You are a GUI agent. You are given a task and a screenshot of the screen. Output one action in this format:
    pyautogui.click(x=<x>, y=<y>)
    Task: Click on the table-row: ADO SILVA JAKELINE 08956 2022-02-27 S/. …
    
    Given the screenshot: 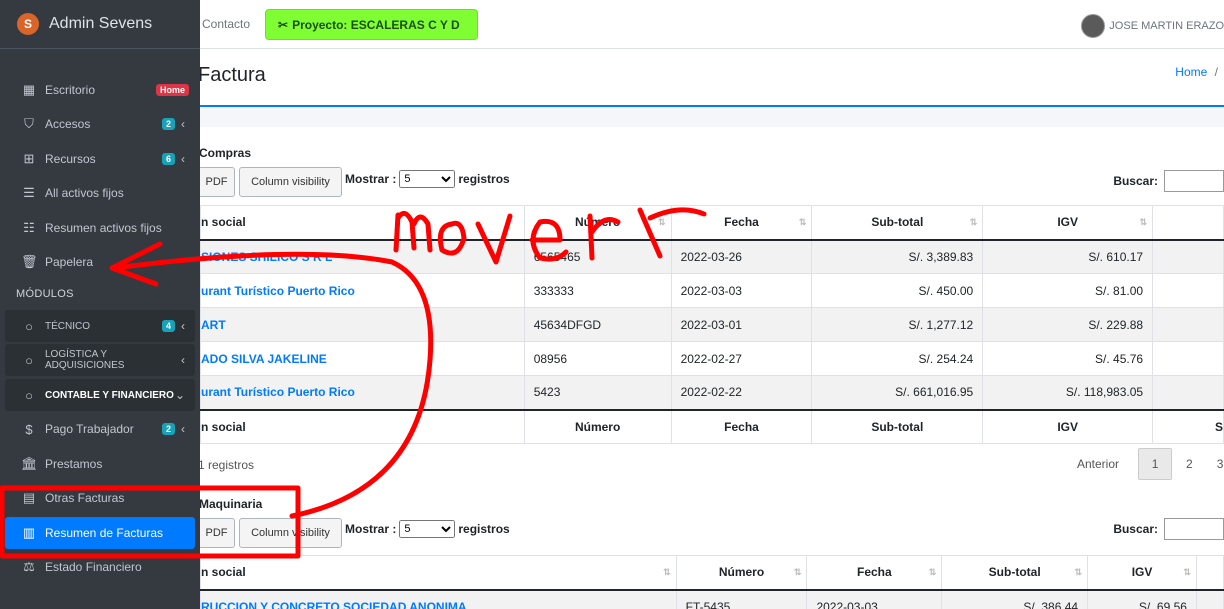 What is the action you would take?
    pyautogui.click(x=712, y=358)
    